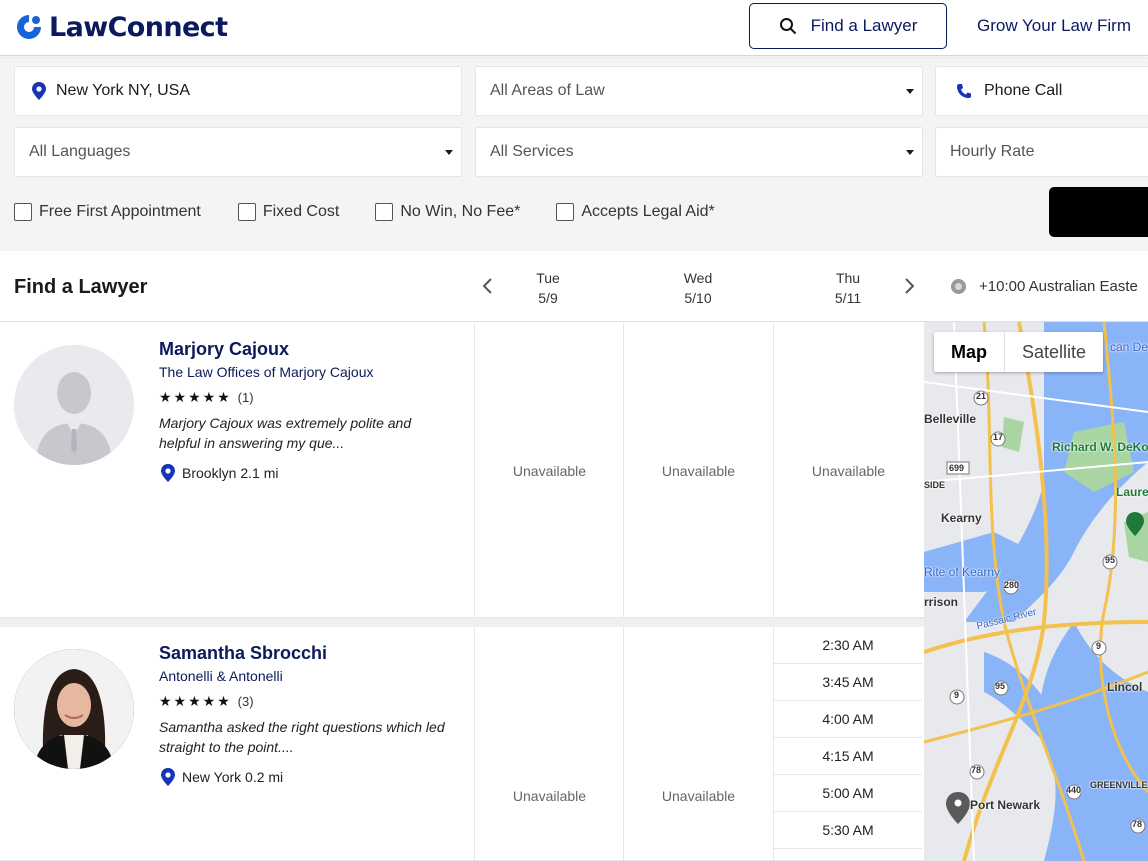  What do you see at coordinates (238, 152) in the screenshot?
I see `languages-select: All Languages` at bounding box center [238, 152].